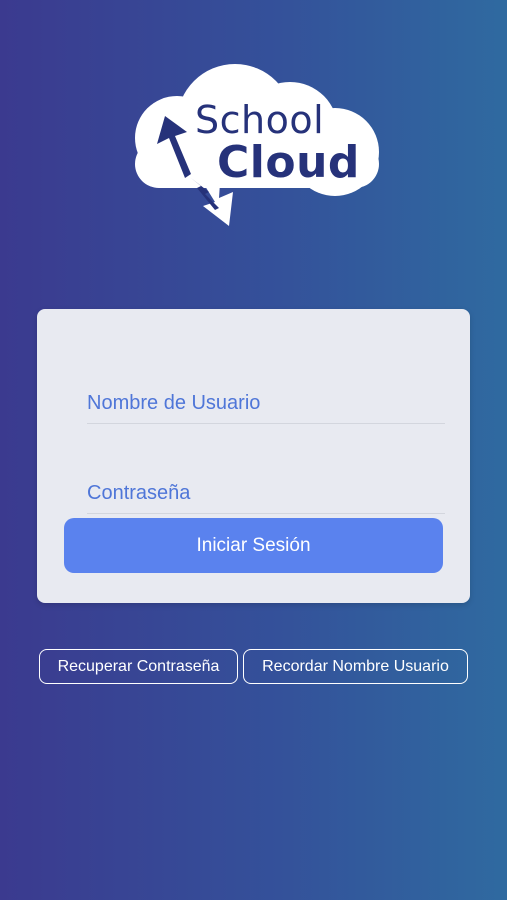 The height and width of the screenshot is (900, 507). Describe the element at coordinates (138, 666) in the screenshot. I see `recover-password-button: Recuperar Contraseña` at that location.